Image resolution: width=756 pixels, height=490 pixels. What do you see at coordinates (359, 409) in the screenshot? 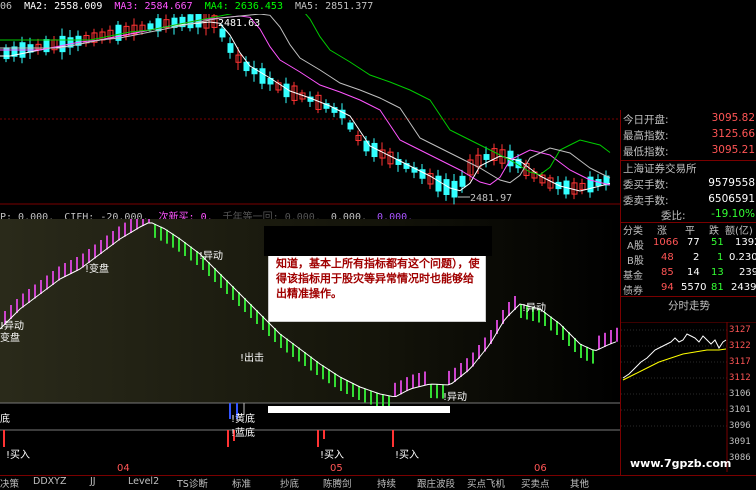
I see `white-band` at bounding box center [359, 409].